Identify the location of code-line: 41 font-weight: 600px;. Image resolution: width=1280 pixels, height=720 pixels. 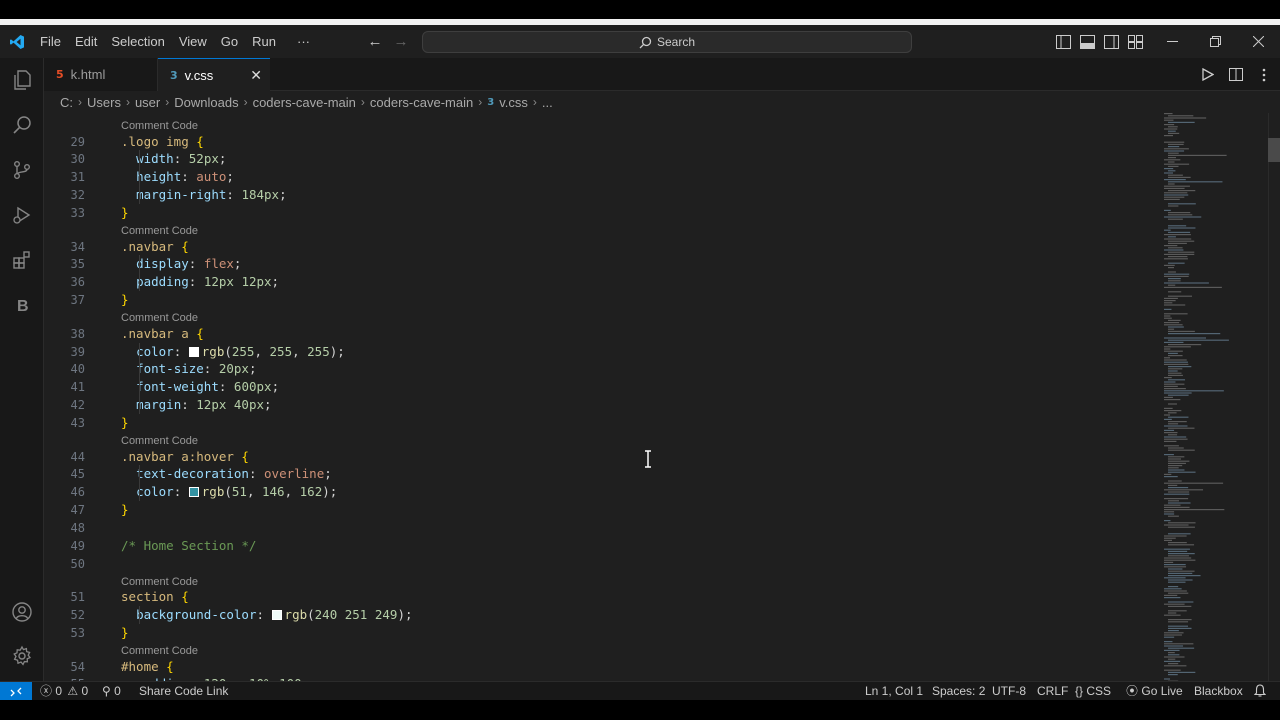
(600, 387).